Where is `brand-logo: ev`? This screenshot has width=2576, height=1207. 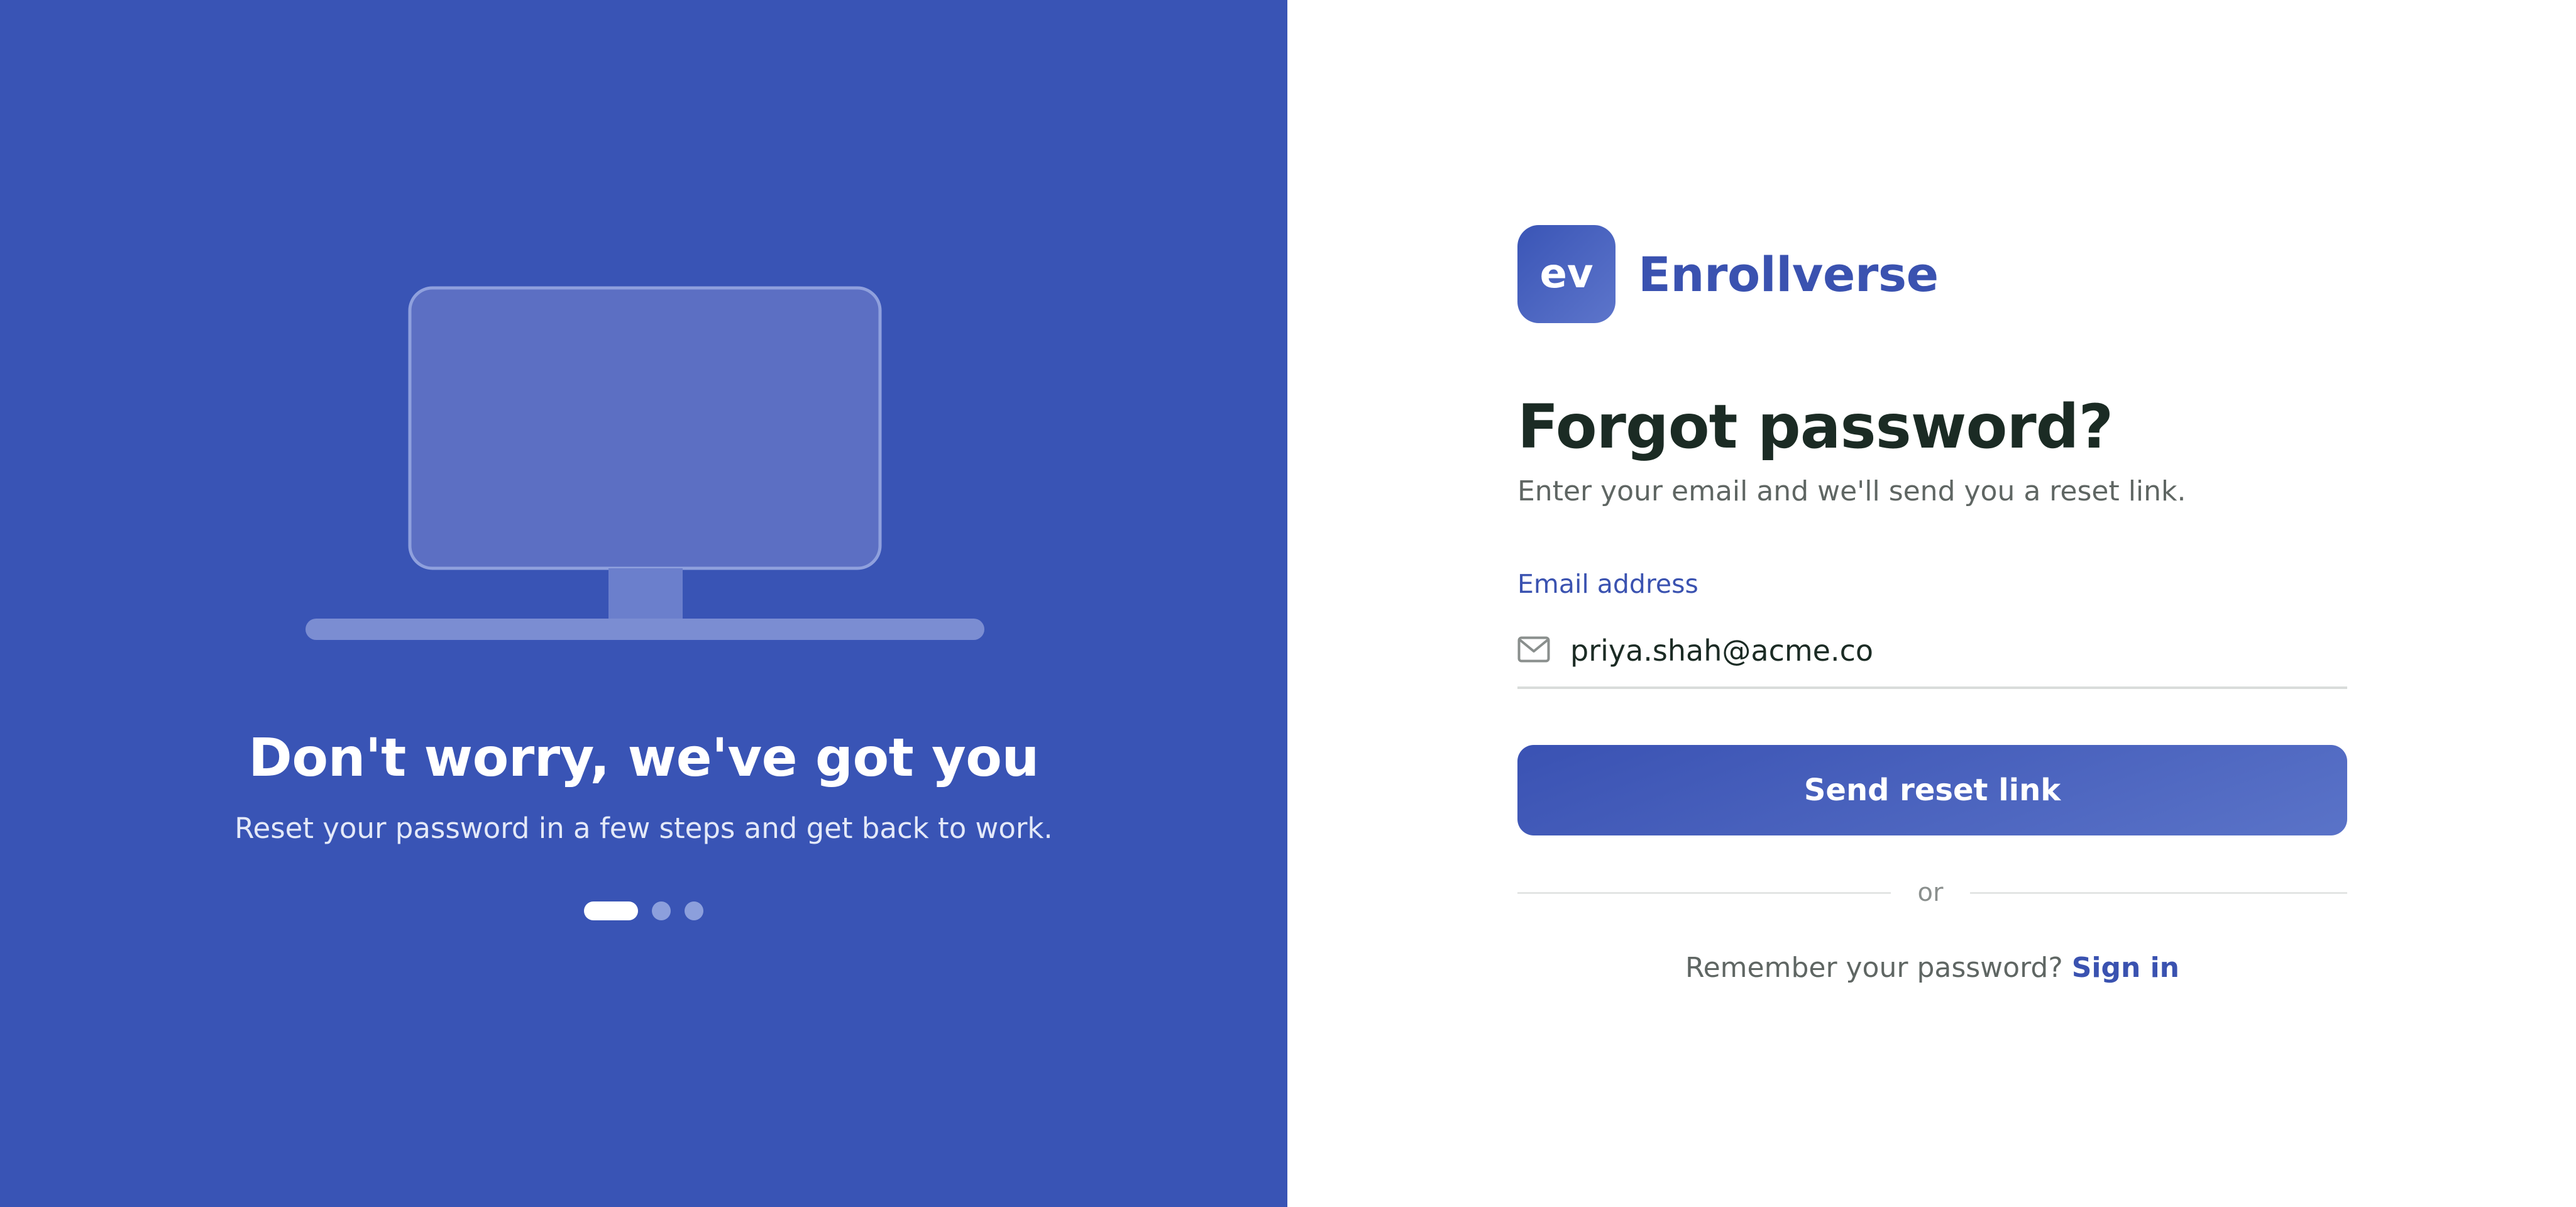
brand-logo: ev is located at coordinates (1567, 274).